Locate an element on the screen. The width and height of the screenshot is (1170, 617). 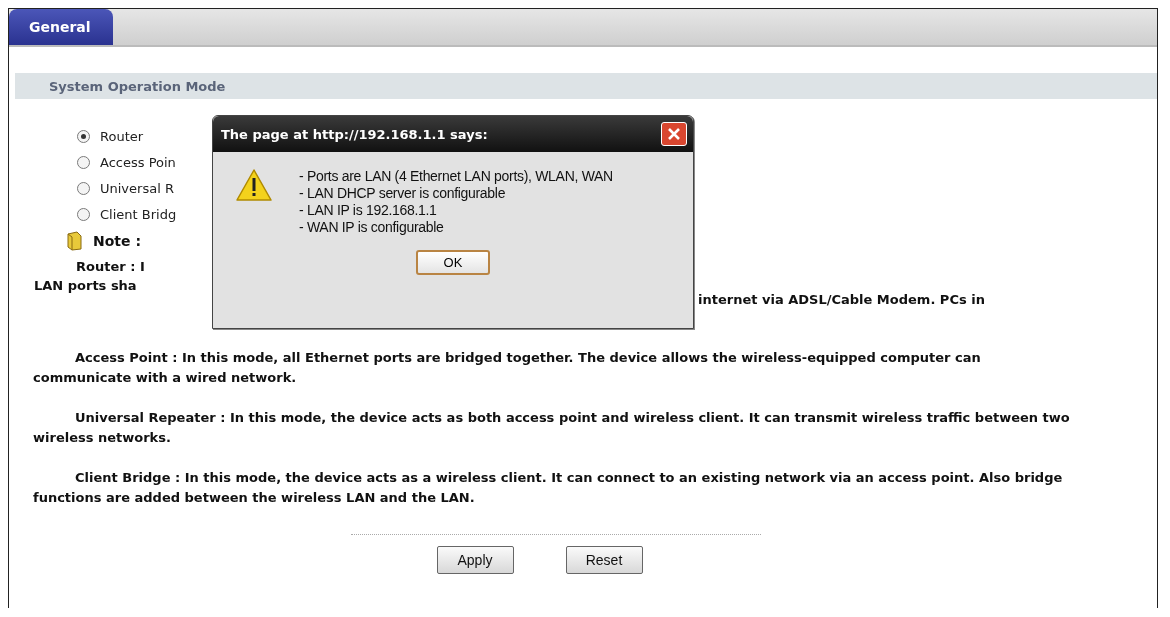
radio-label: Client Bridg is located at coordinates (138, 214).